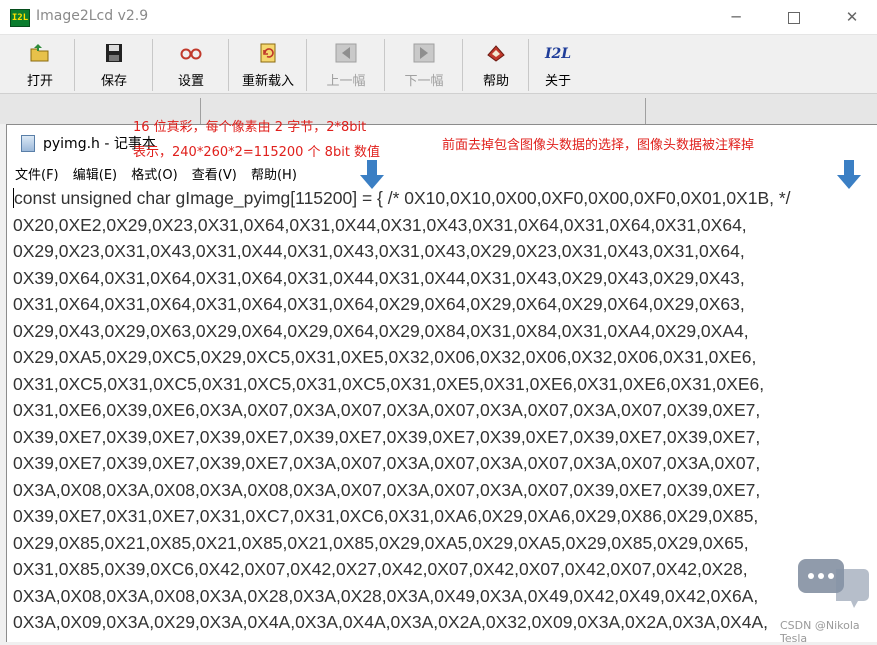 The height and width of the screenshot is (645, 877). What do you see at coordinates (114, 65) in the screenshot?
I see `save-button: 保存` at bounding box center [114, 65].